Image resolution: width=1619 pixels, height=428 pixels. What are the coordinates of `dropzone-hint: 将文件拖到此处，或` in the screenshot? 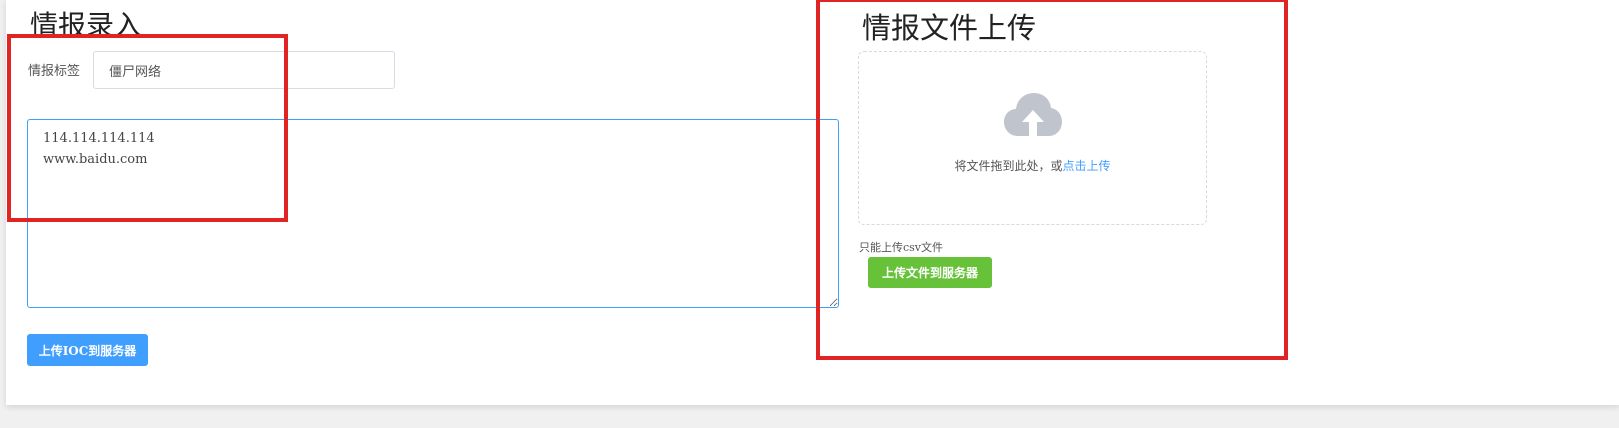 It's located at (1008, 166).